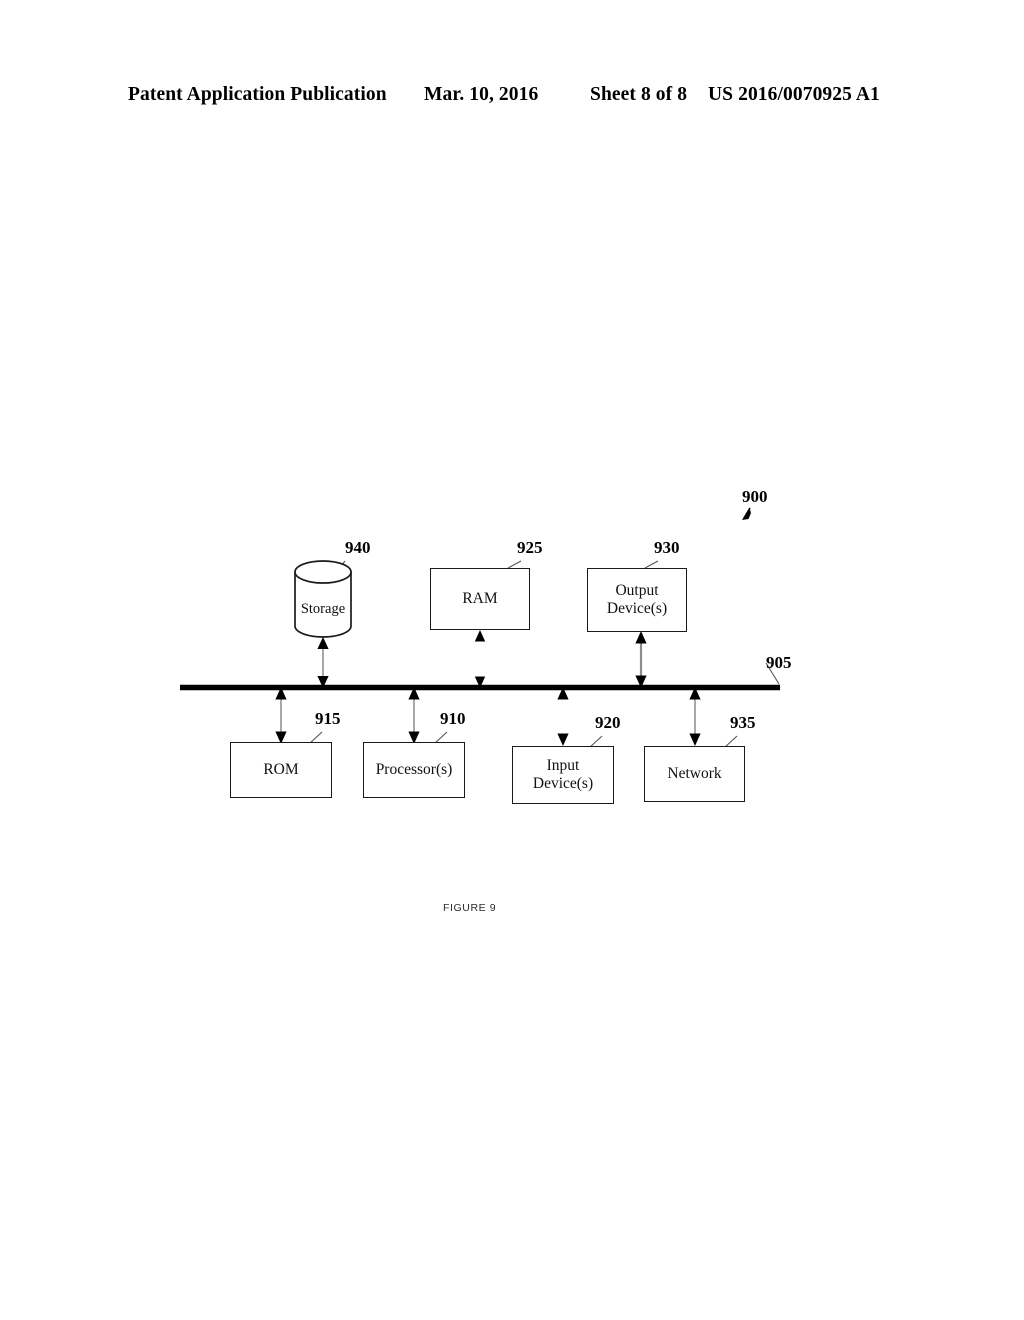  Describe the element at coordinates (358, 547) in the screenshot. I see `reference-numeral-940: 940` at that location.